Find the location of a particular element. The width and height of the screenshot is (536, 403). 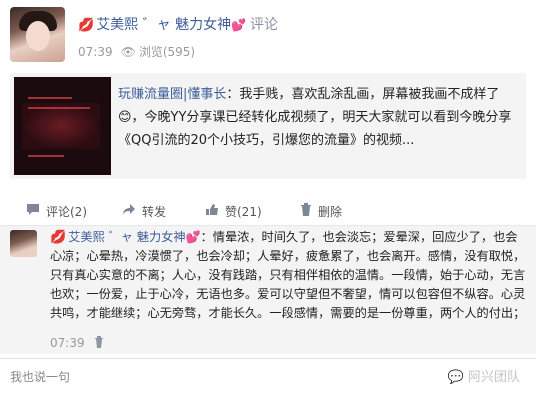

forward-button: 转发 is located at coordinates (144, 211).